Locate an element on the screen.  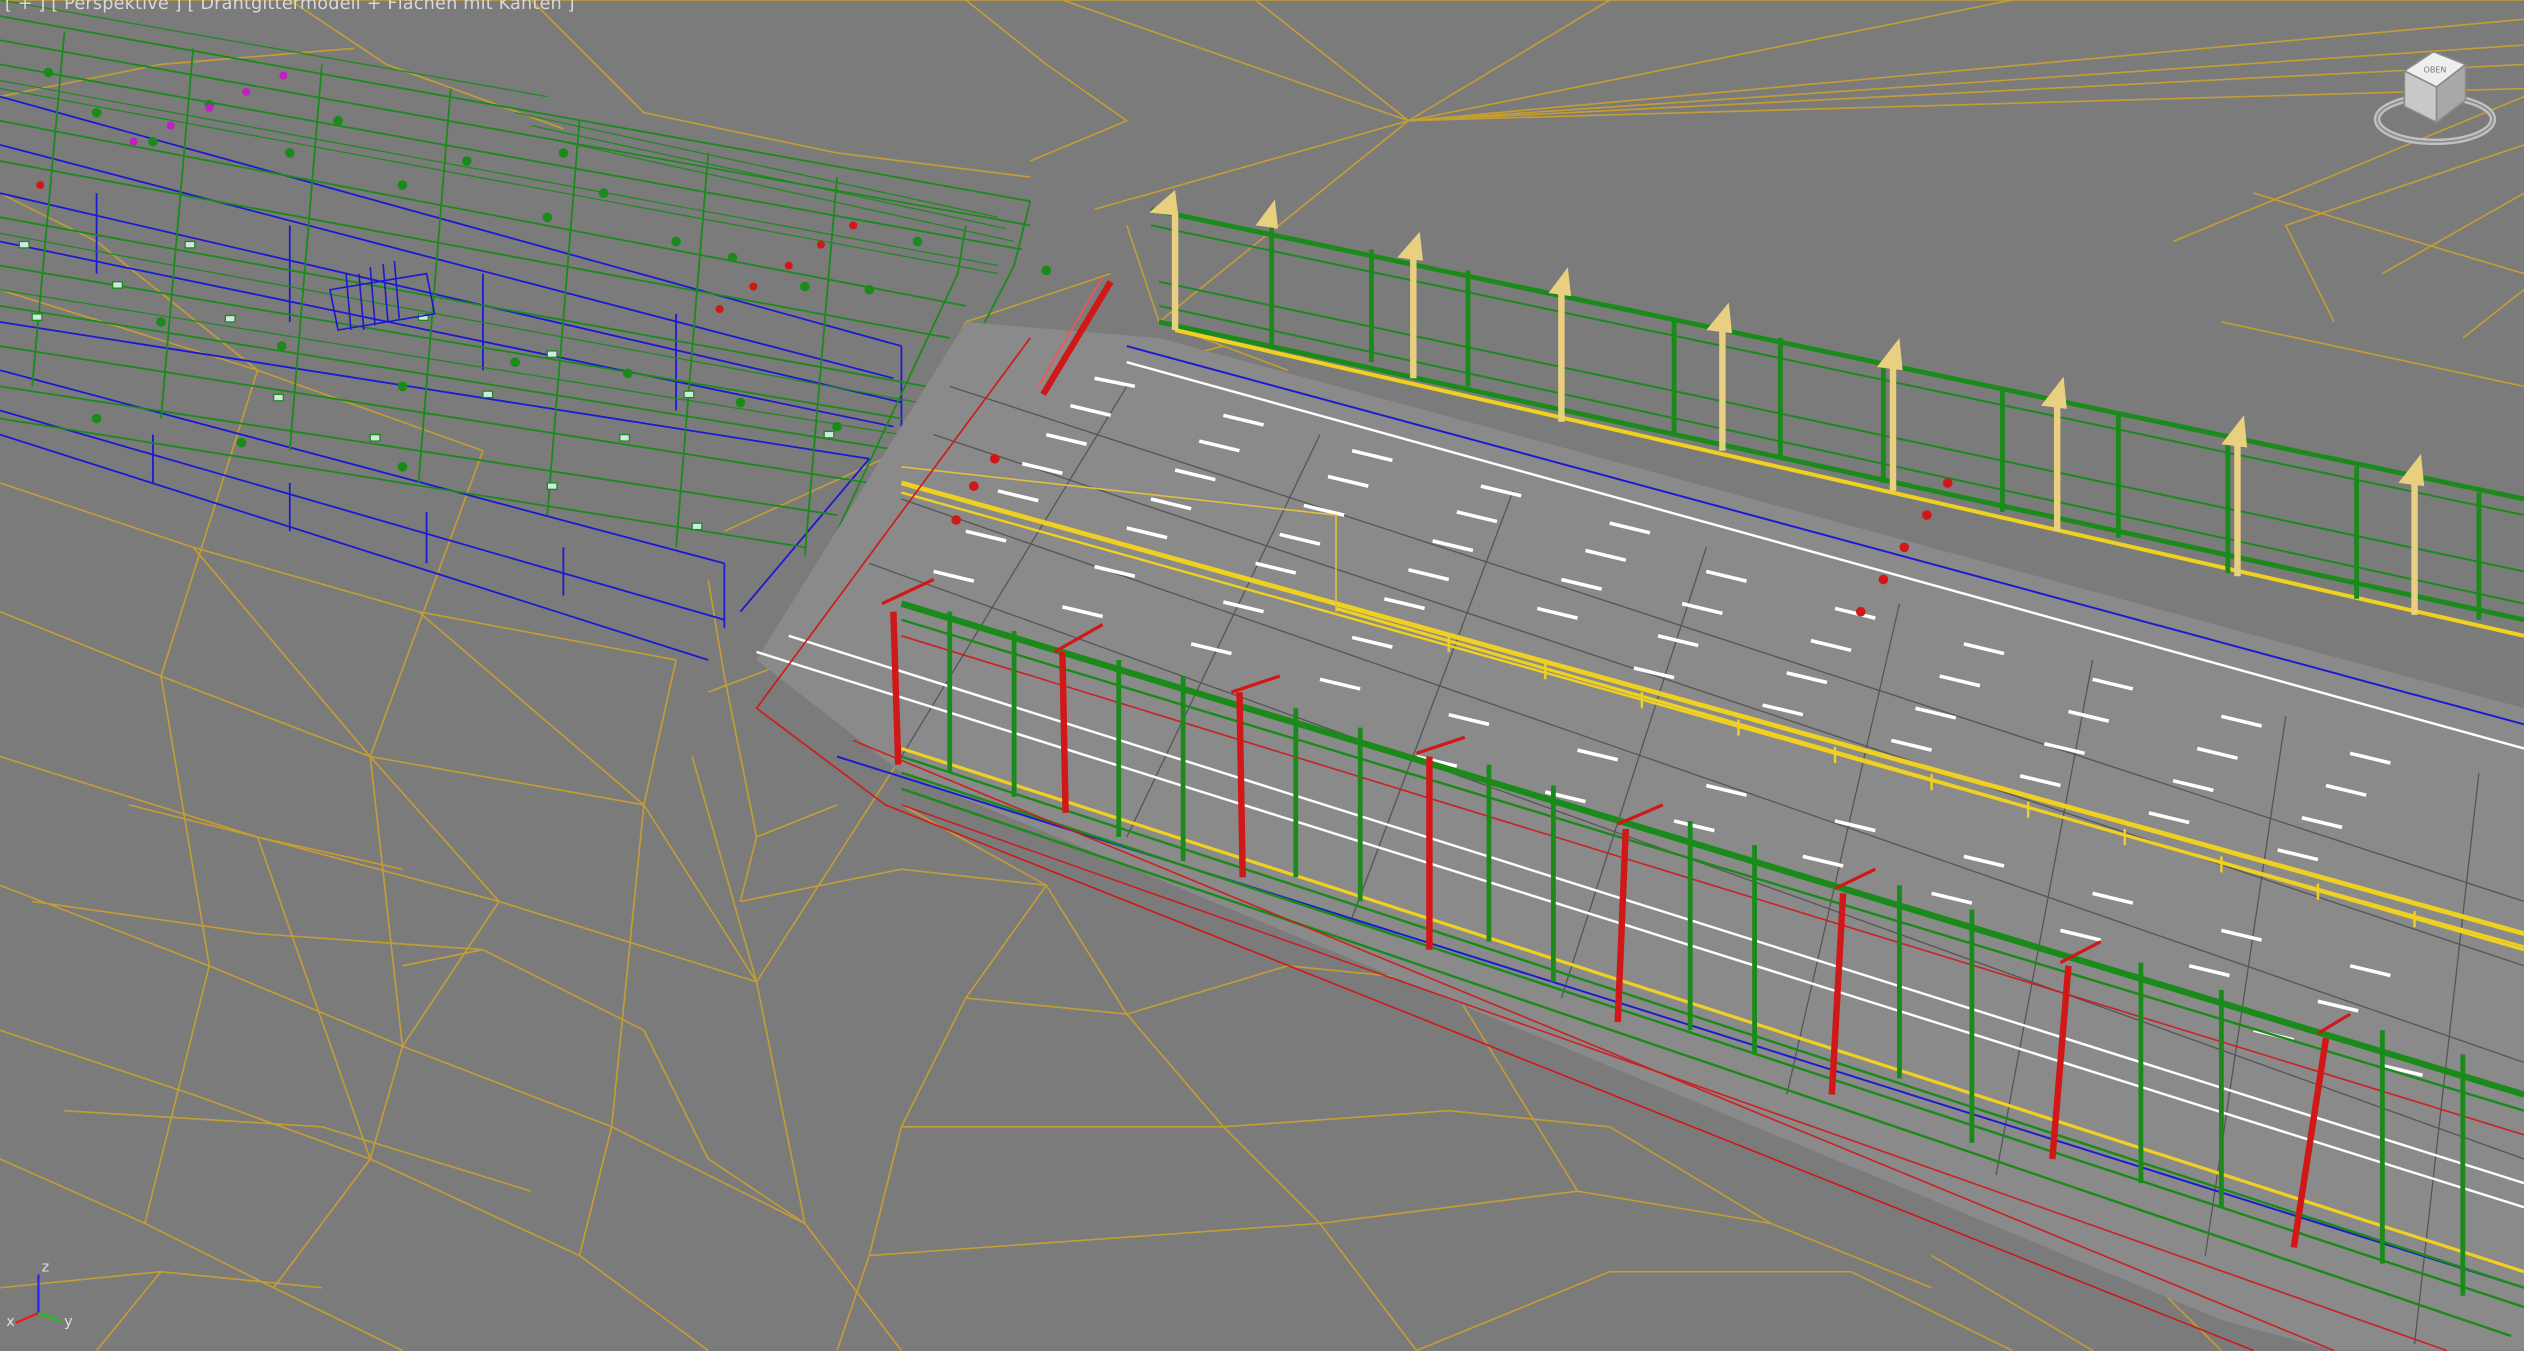
axis-y-label: y is located at coordinates (68, 1322).